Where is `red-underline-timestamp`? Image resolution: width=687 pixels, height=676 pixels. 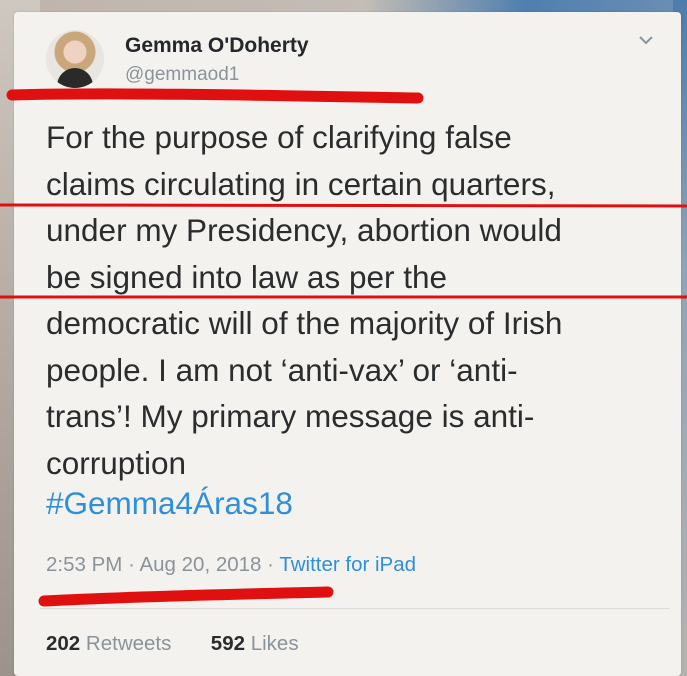 red-underline-timestamp is located at coordinates (186, 596).